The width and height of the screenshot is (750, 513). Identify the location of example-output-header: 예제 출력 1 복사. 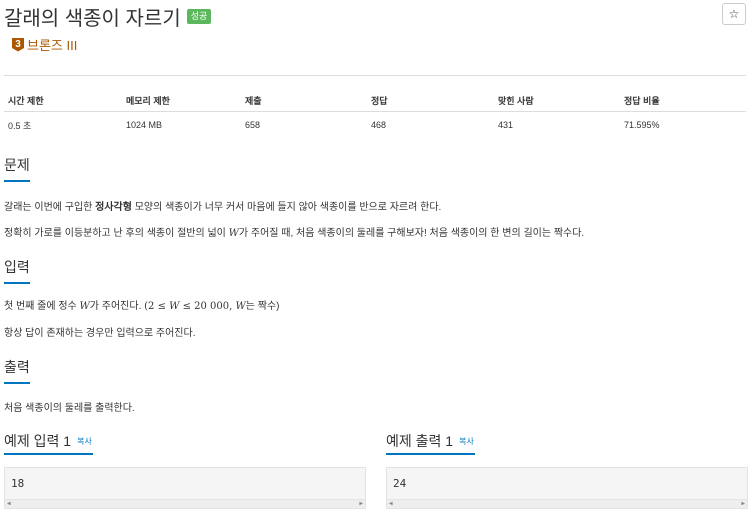
(430, 441).